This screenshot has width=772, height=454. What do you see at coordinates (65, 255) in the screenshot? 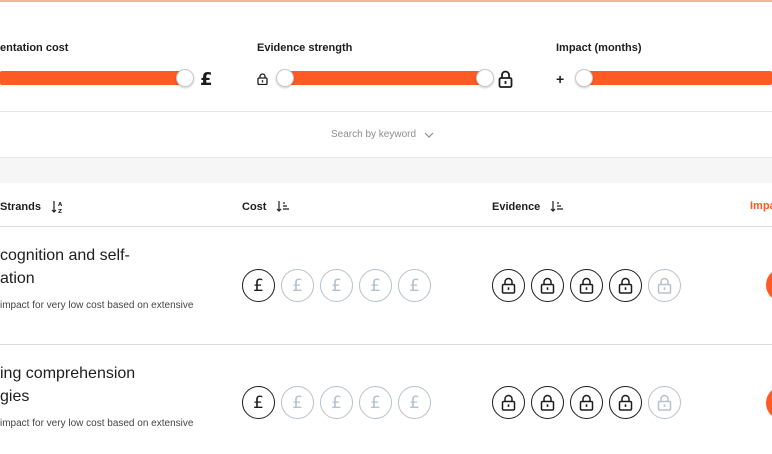
I see `strand-title-line: cognition and self-` at bounding box center [65, 255].